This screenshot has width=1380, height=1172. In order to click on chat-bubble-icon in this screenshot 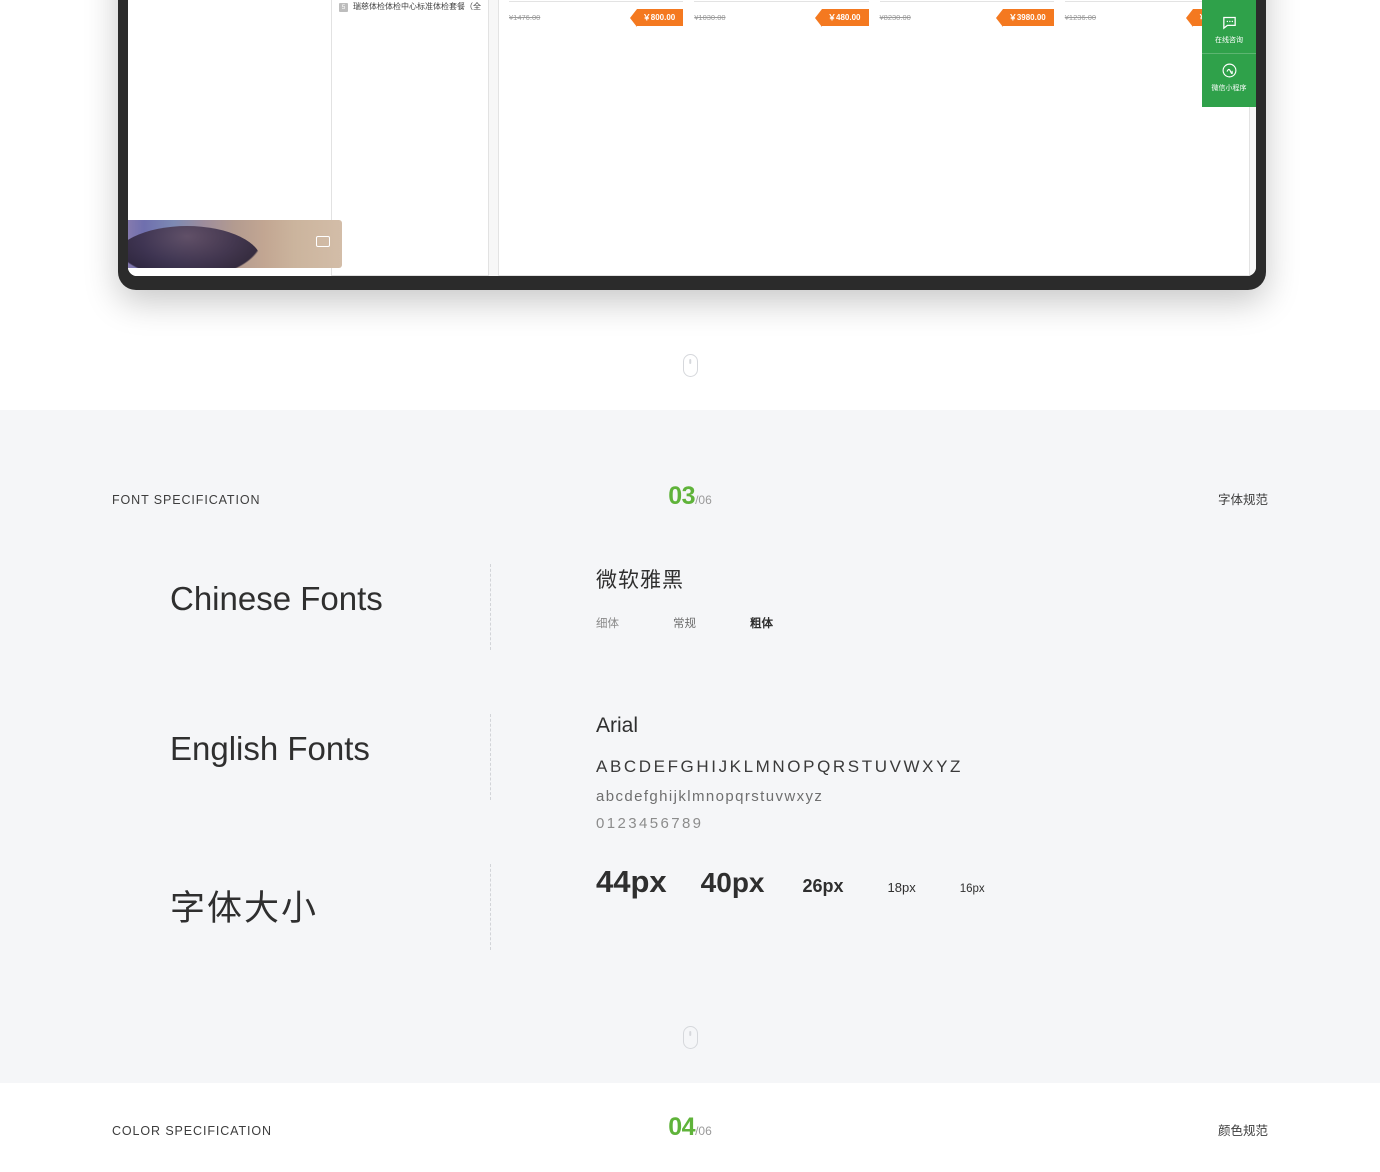, I will do `click(1229, 23)`.